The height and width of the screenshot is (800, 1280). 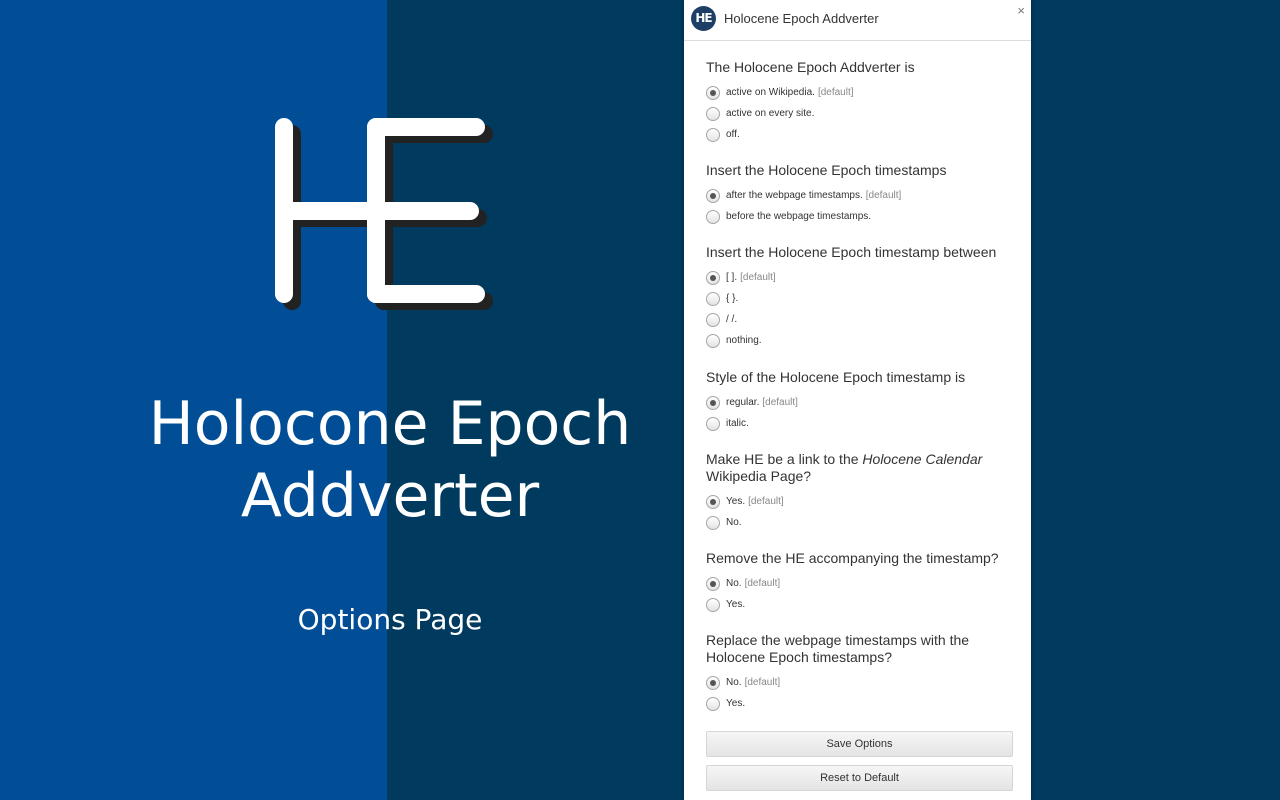 What do you see at coordinates (743, 402) in the screenshot?
I see `option-label: regular.` at bounding box center [743, 402].